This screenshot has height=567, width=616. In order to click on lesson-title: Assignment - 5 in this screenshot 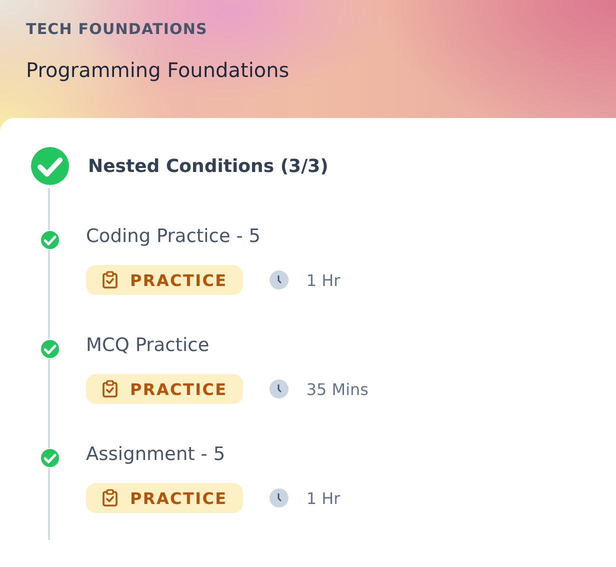, I will do `click(213, 454)`.